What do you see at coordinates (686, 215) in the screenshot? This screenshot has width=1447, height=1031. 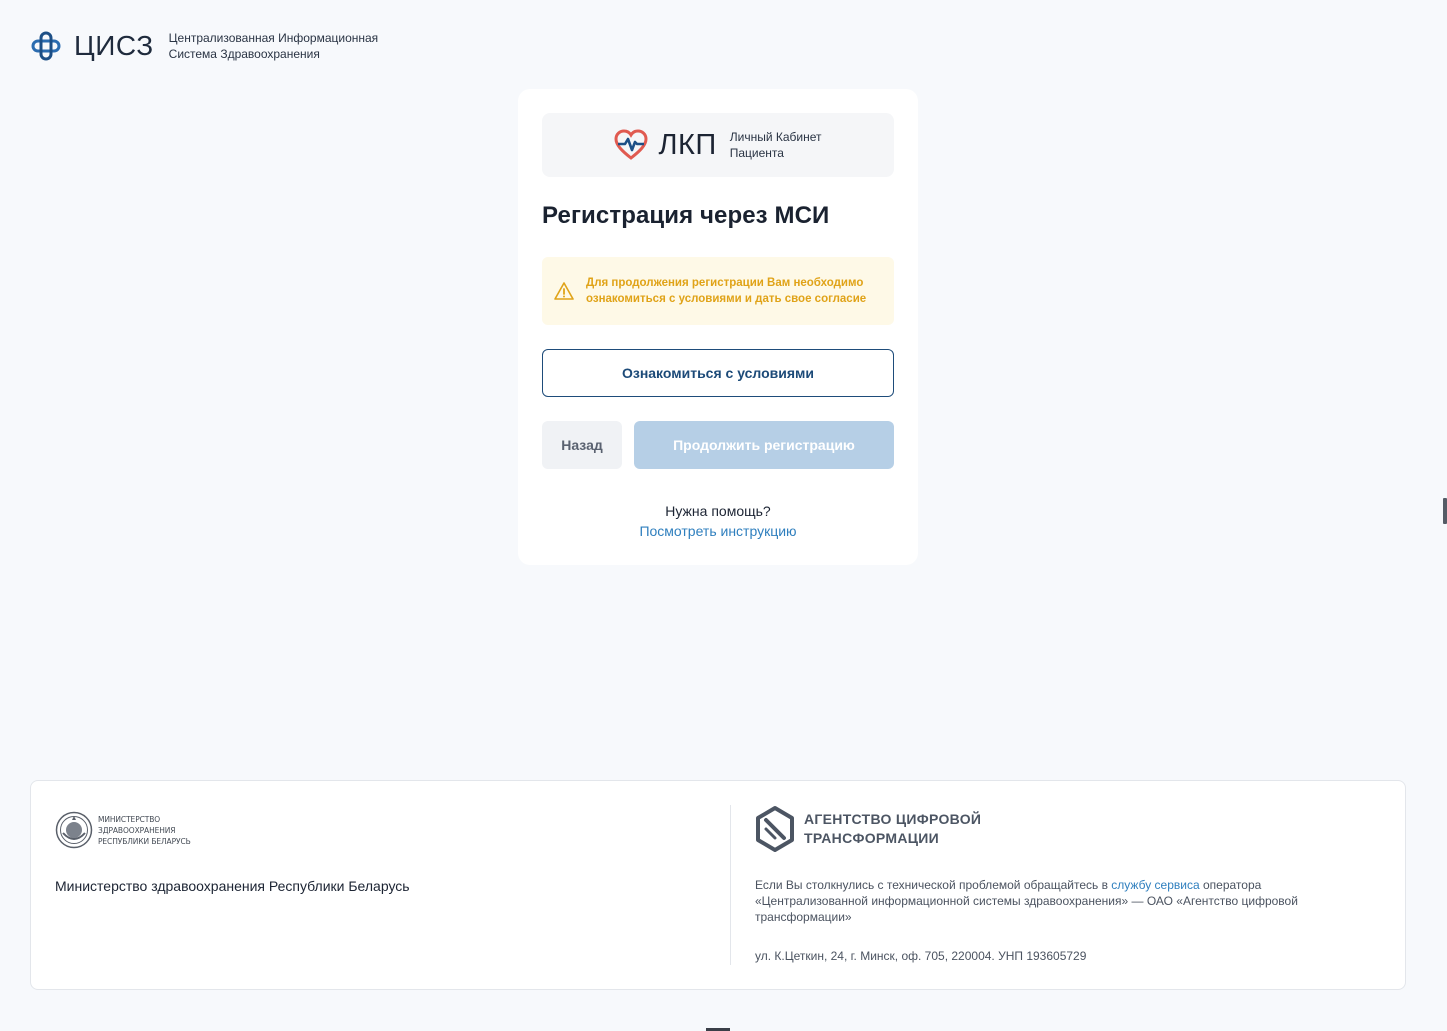 I see `page-title: Регистрация через МСИ` at bounding box center [686, 215].